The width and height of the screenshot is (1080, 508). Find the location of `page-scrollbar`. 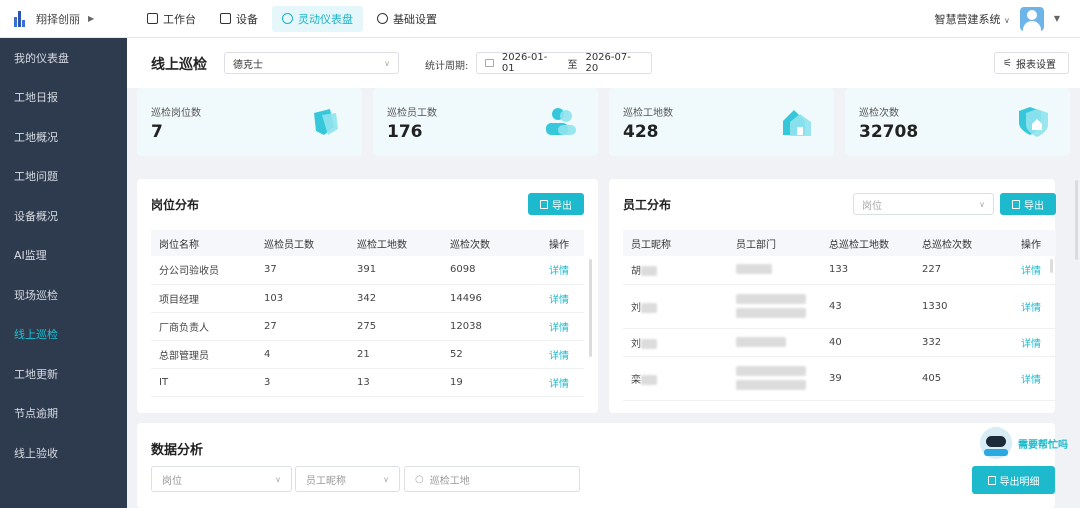

page-scrollbar is located at coordinates (1076, 220).